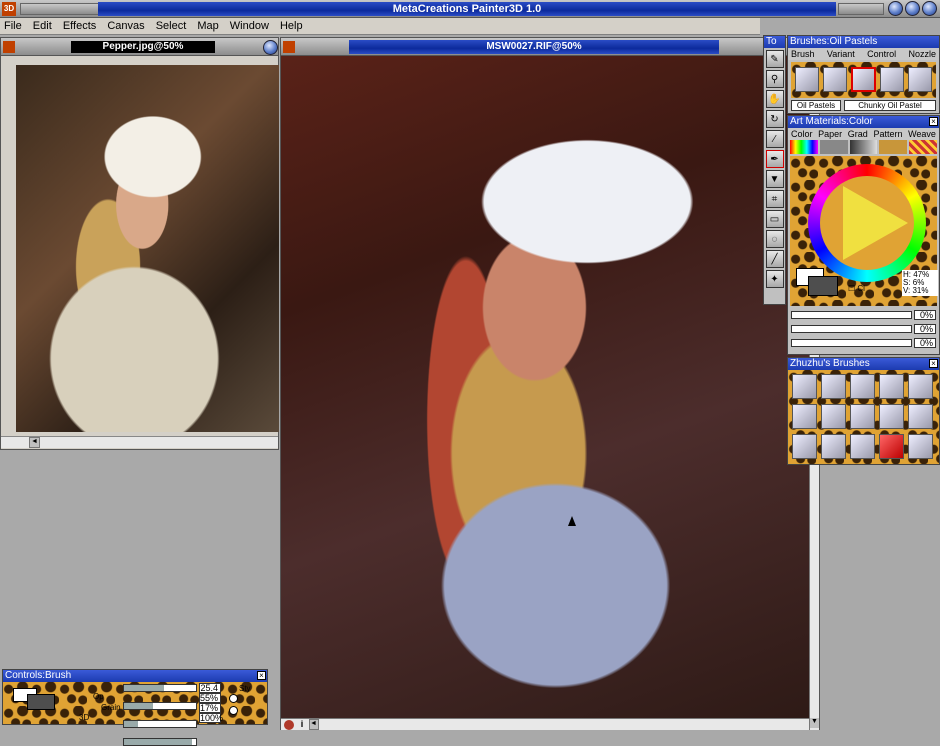 The height and width of the screenshot is (746, 940). I want to click on brush-icon: ✎, so click(774, 59).